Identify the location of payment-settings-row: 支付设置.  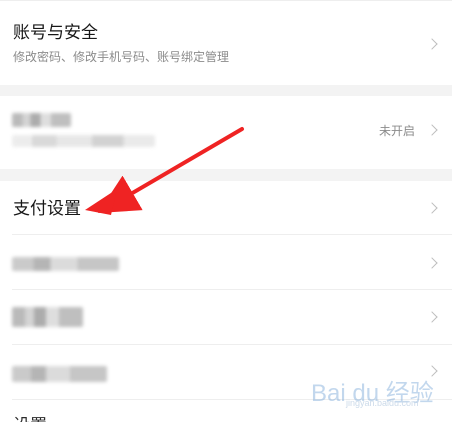
(226, 208).